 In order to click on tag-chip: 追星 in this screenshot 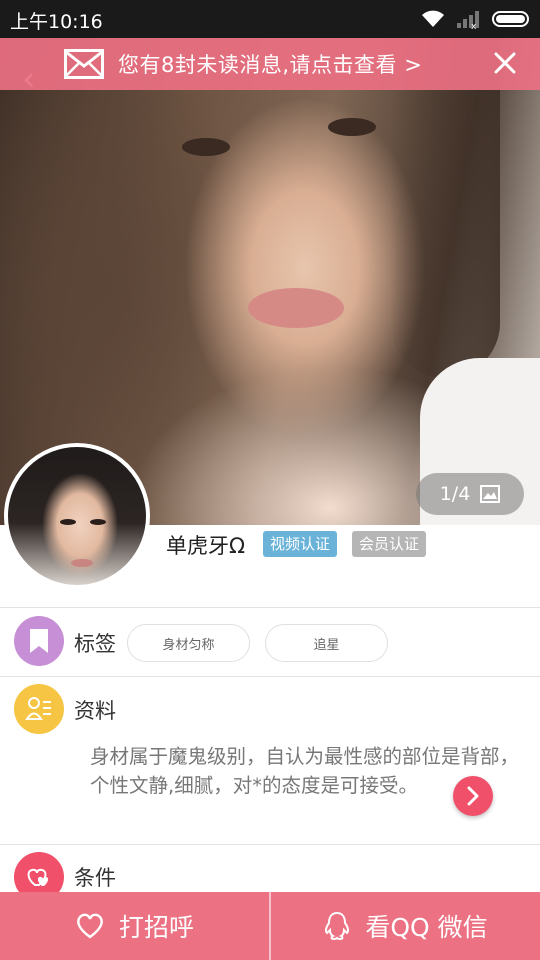, I will do `click(326, 643)`.